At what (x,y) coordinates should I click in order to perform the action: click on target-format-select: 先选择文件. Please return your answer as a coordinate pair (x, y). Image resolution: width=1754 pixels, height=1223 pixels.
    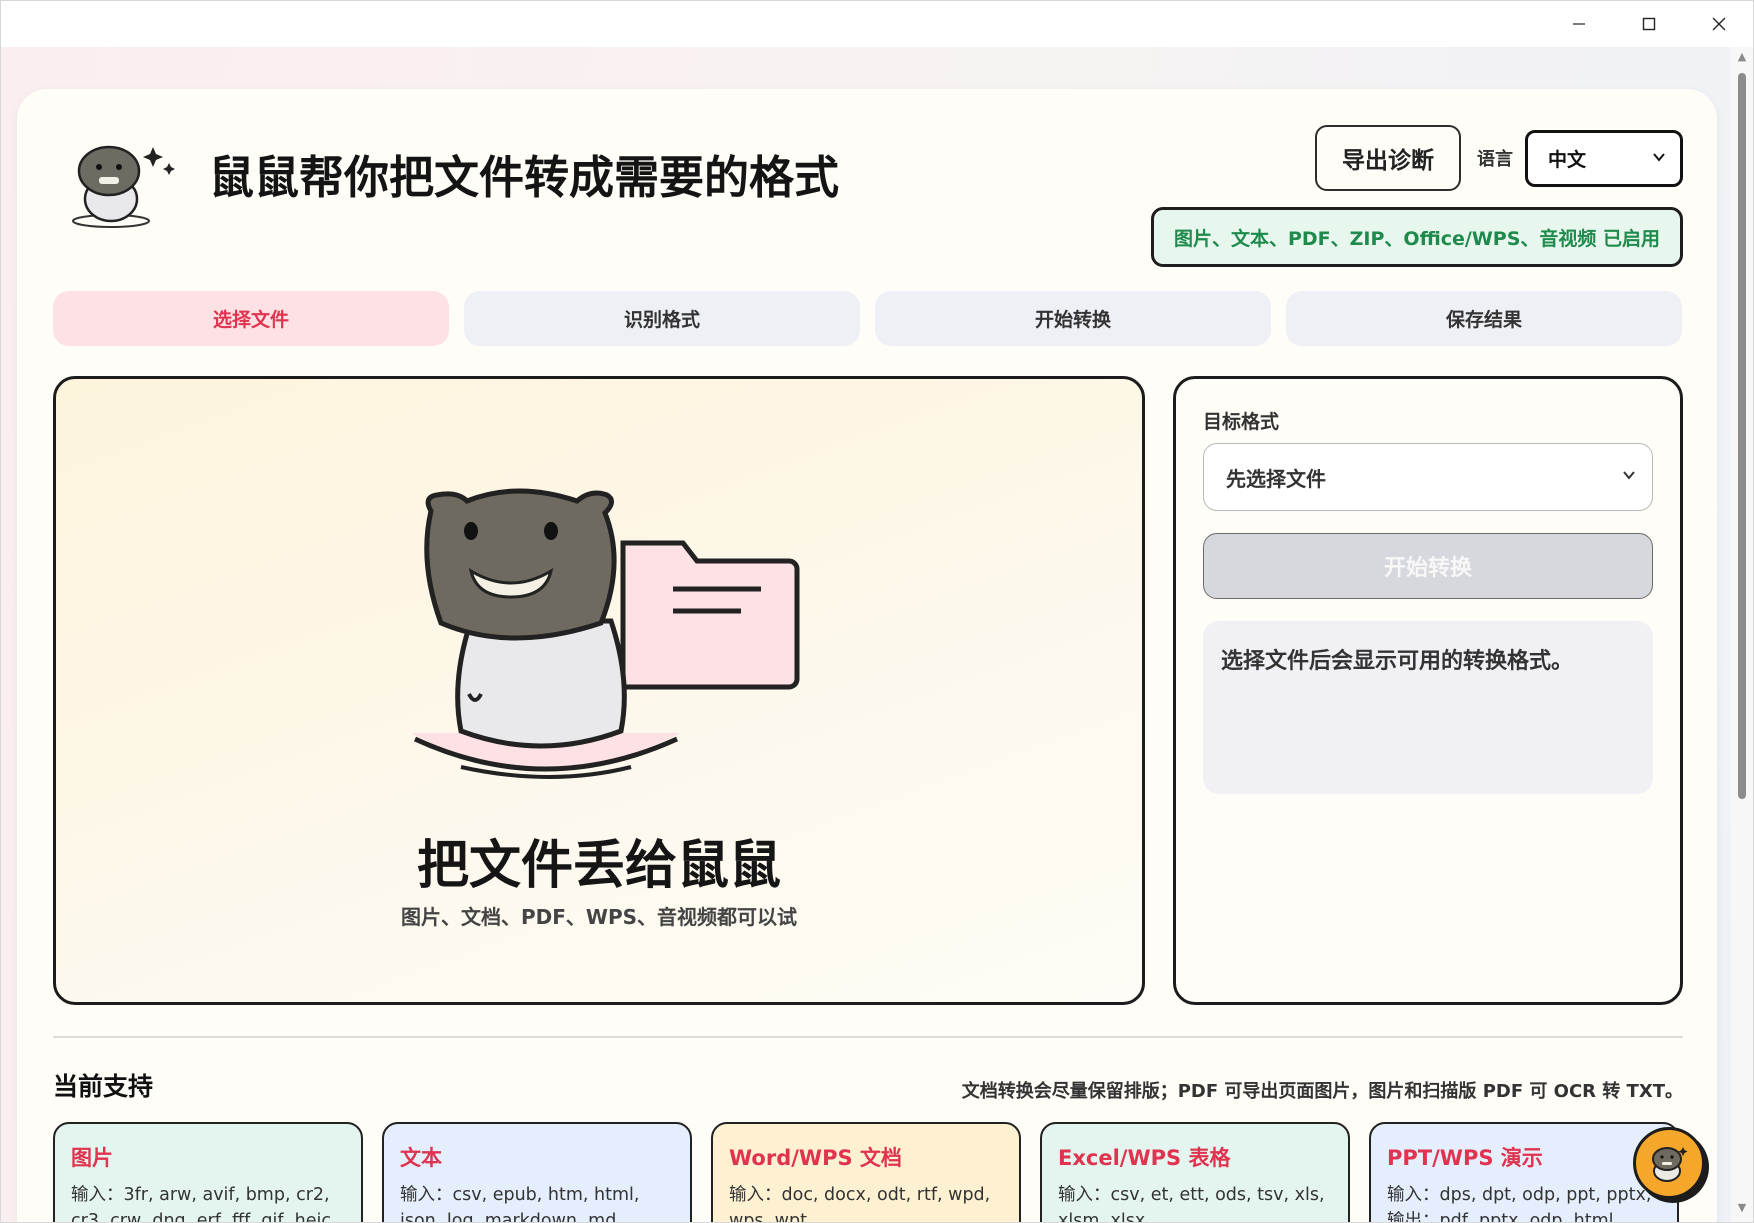
    Looking at the image, I should click on (1428, 477).